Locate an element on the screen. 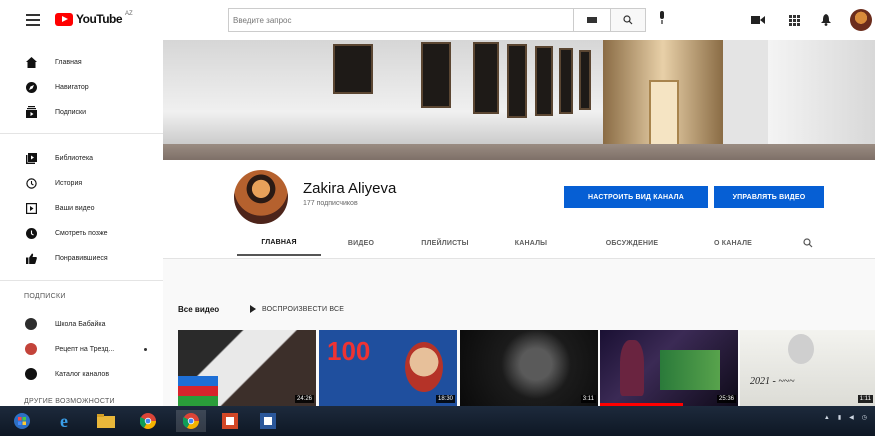  chrome-active-icon is located at coordinates (191, 421).